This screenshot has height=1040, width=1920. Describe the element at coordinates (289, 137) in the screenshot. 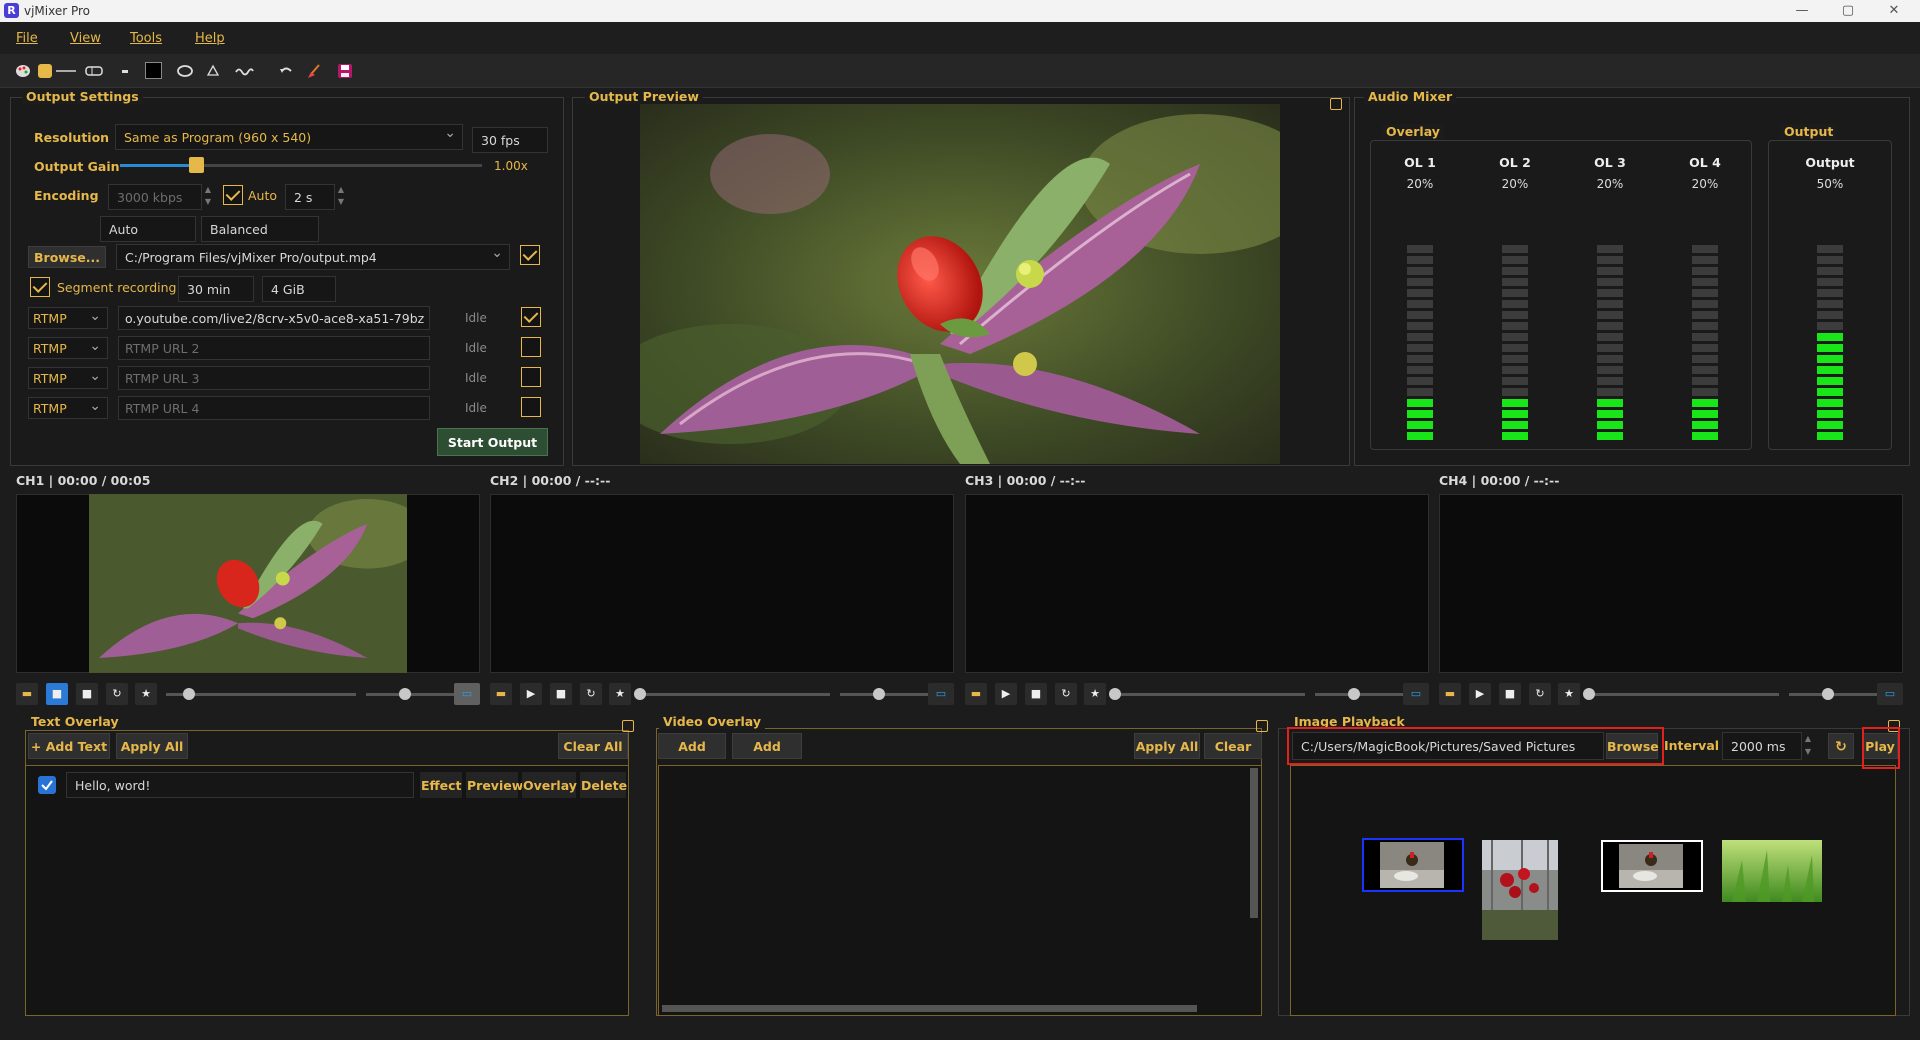

I see `resolution-dropdown: Same as Program (960 x 540)` at that location.